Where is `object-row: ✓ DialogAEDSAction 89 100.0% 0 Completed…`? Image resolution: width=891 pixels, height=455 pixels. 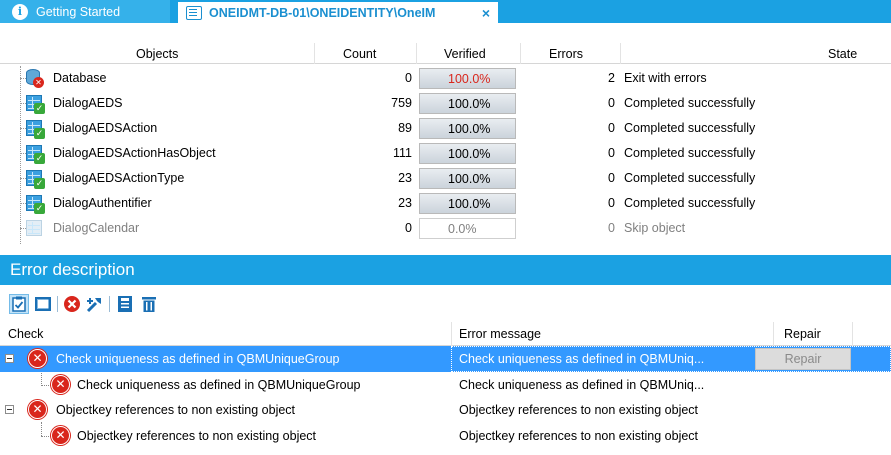
object-row: ✓ DialogAEDSAction 89 100.0% 0 Completed… is located at coordinates (445, 128).